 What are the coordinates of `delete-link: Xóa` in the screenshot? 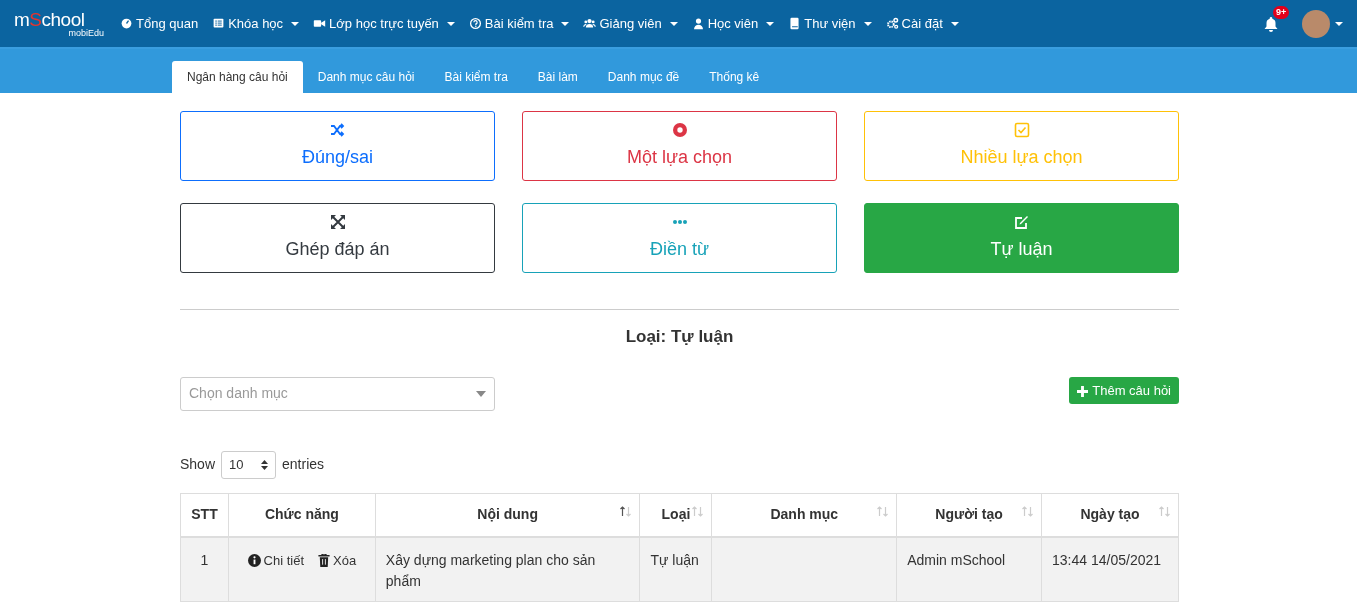 It's located at (337, 560).